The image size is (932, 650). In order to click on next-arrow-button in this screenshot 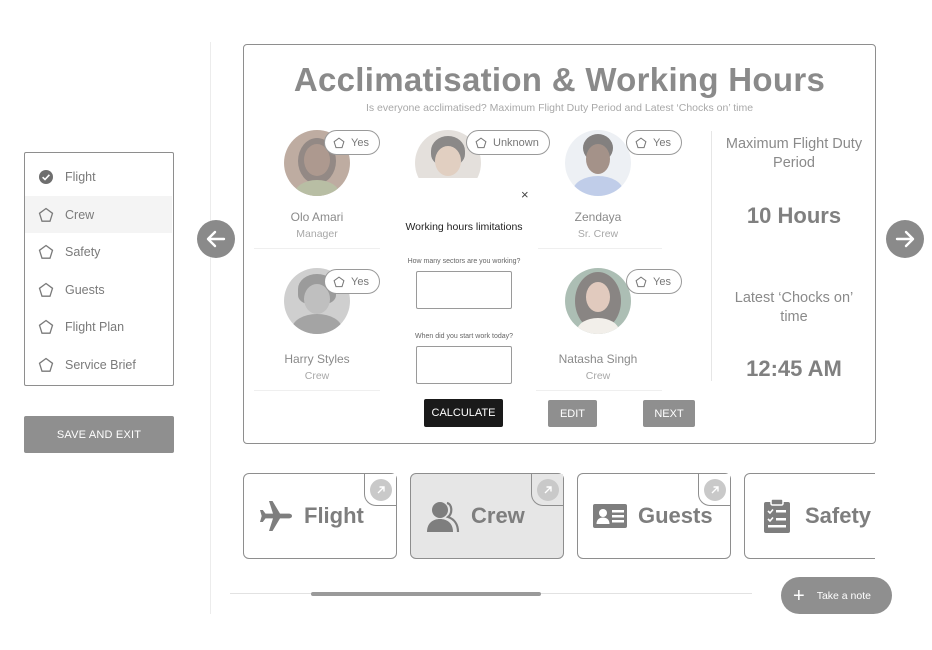, I will do `click(905, 239)`.